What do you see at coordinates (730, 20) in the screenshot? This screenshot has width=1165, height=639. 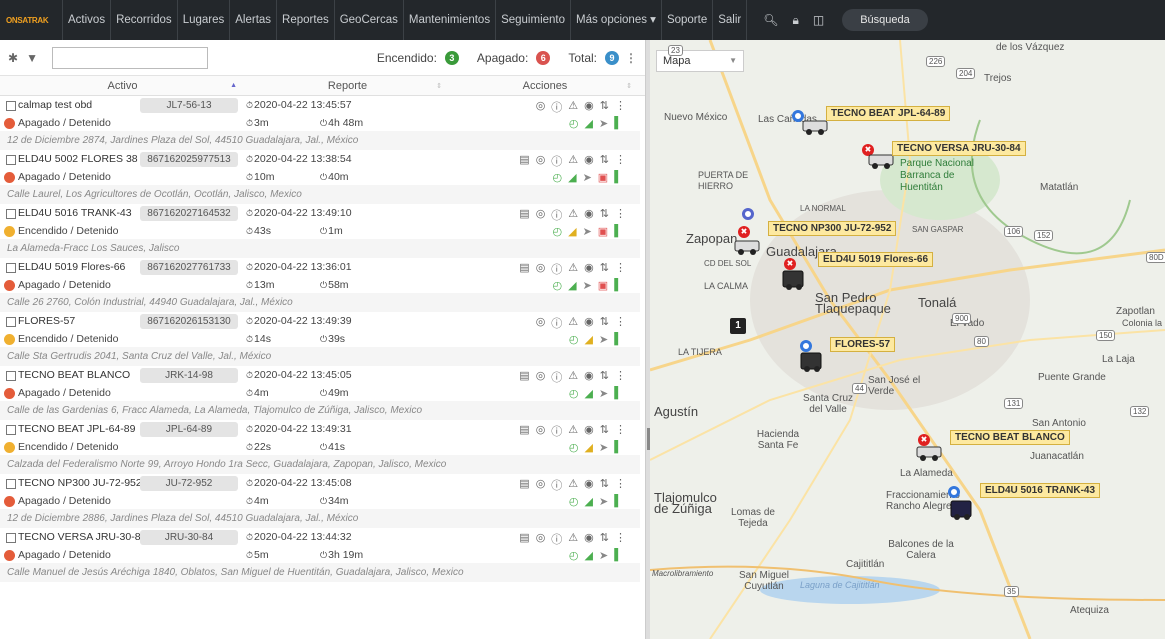 I see `nav-salir: Salir` at bounding box center [730, 20].